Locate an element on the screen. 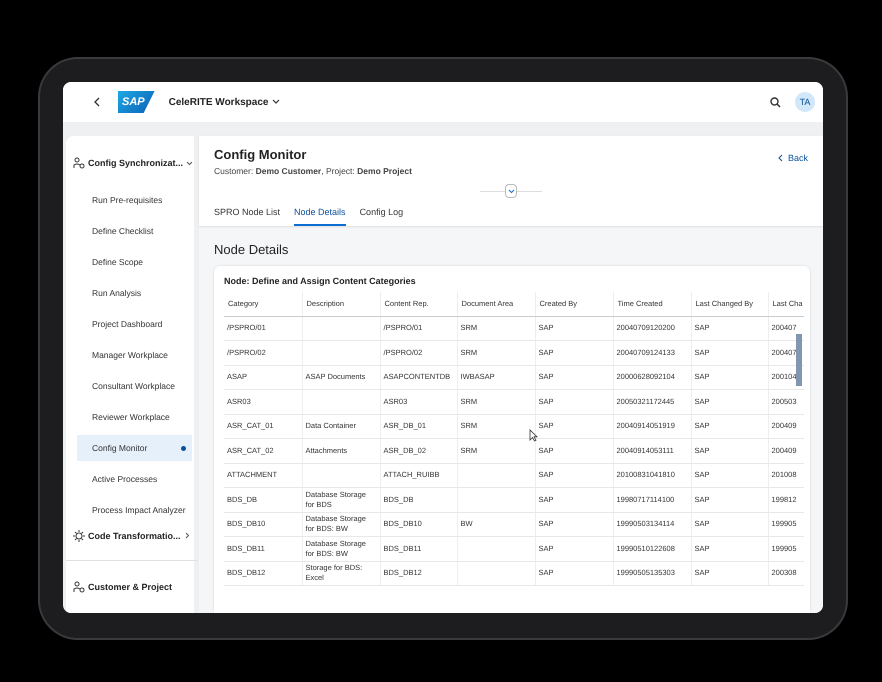  card-title: Node: Define and Assign Content Categories is located at coordinates (320, 281).